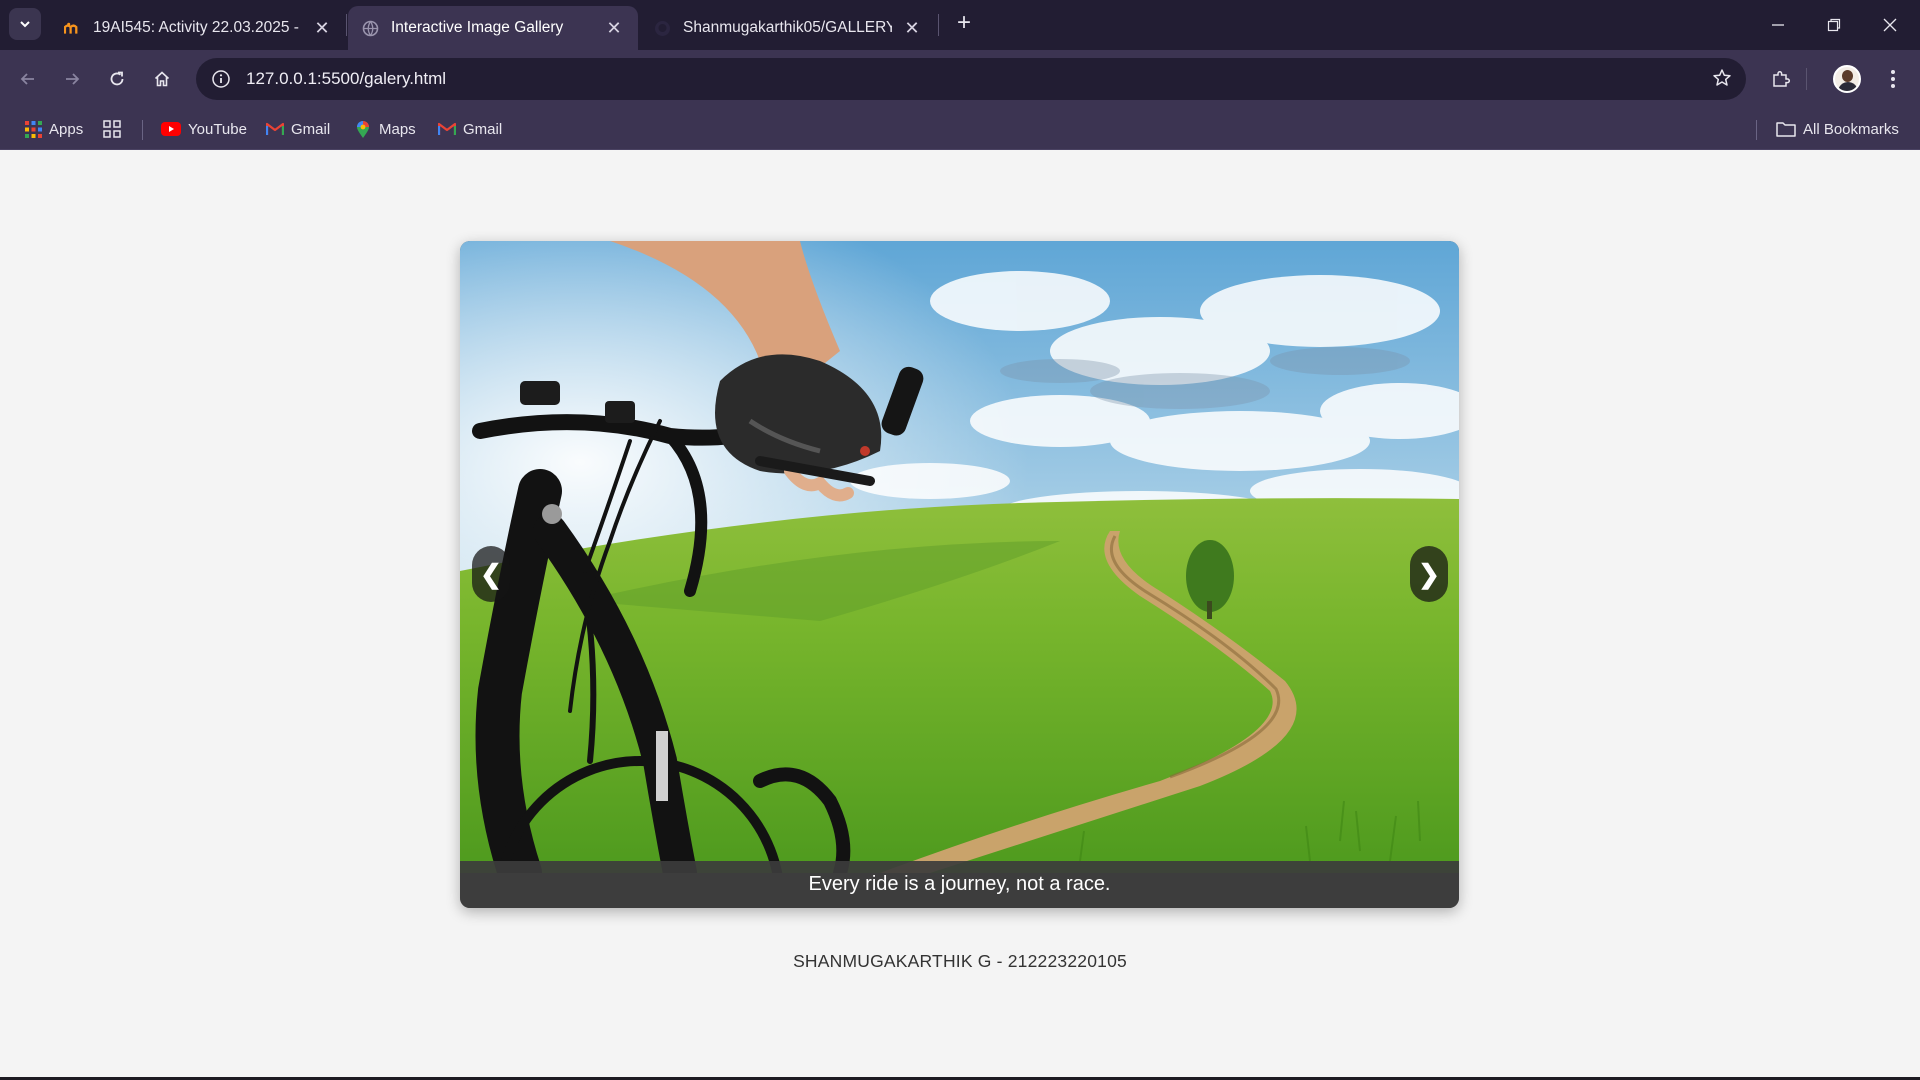  I want to click on moodle-icon, so click(72, 28).